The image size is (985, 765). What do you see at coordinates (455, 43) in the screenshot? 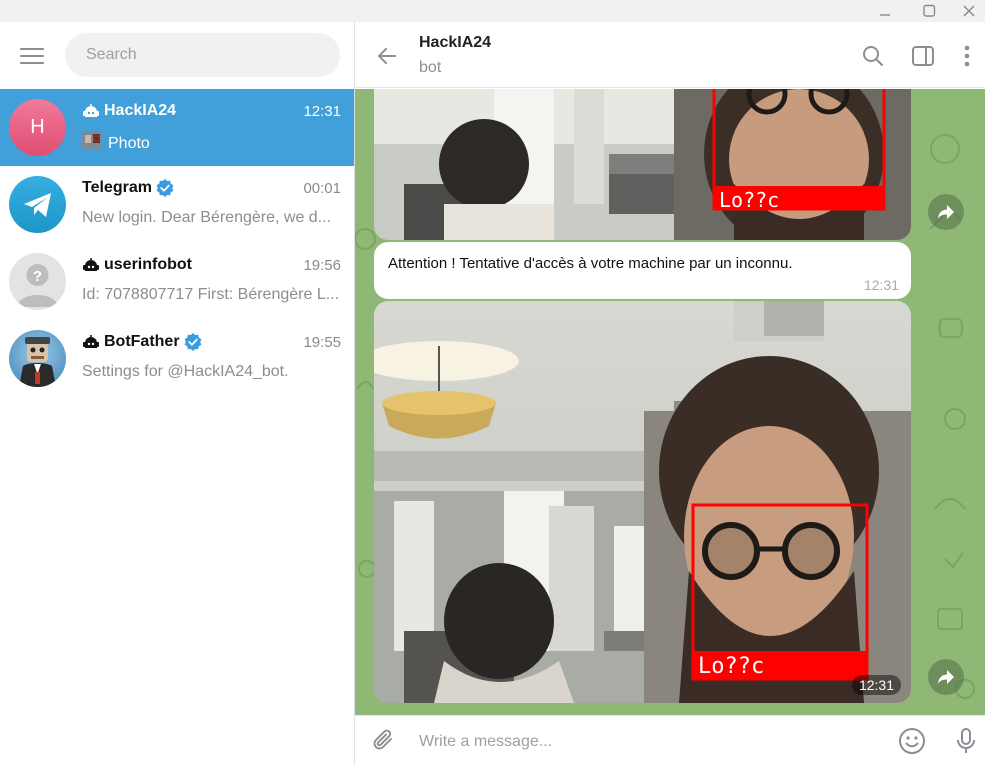
I see `chat-title: HackIA24` at bounding box center [455, 43].